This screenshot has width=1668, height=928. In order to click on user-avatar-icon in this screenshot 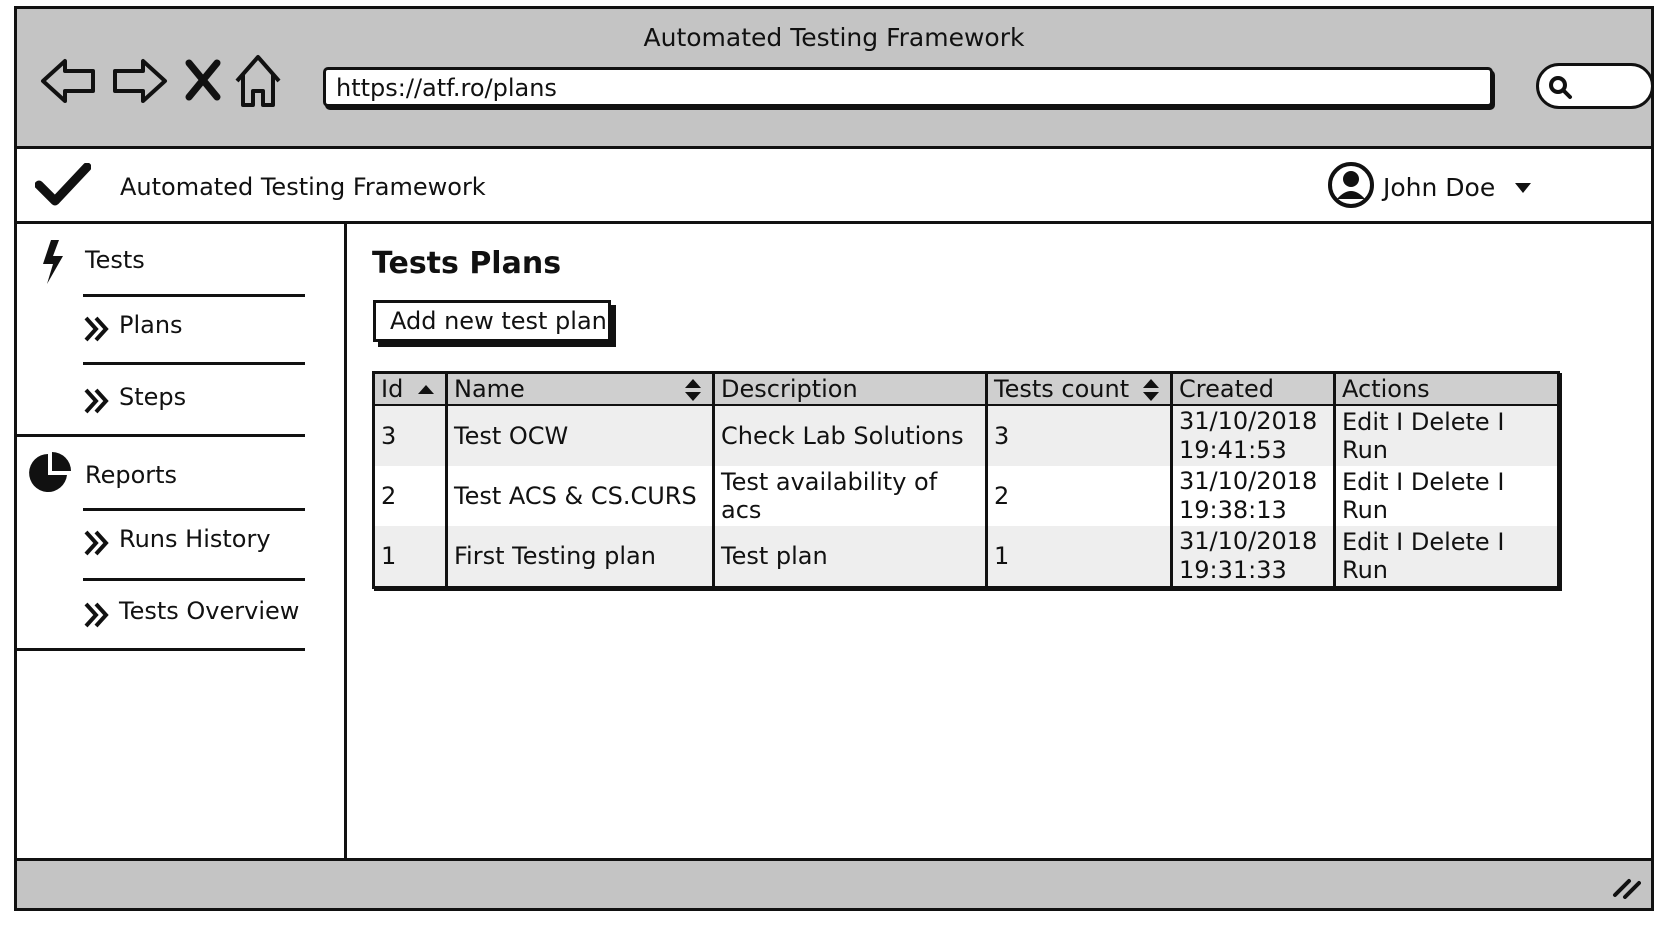, I will do `click(1351, 185)`.